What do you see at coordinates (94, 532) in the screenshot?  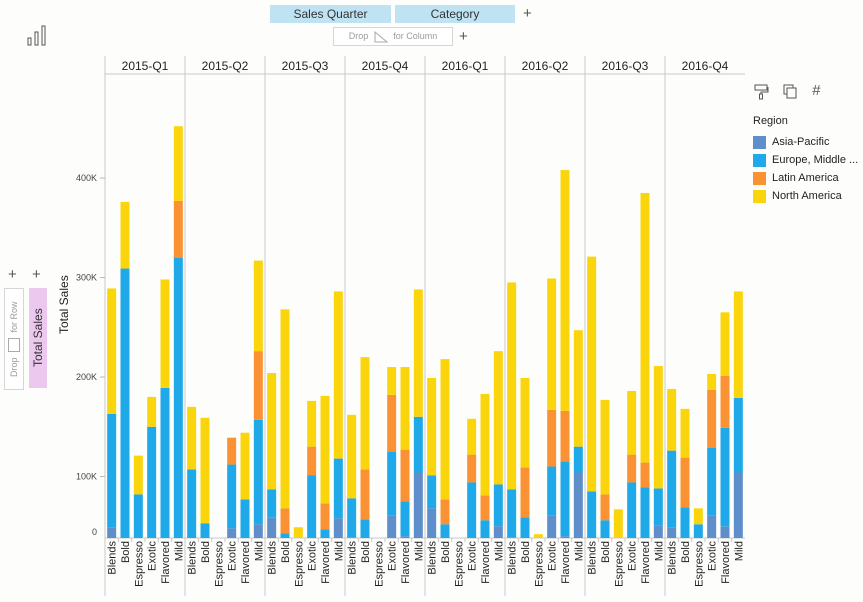 I see `y-tick-label: 0` at bounding box center [94, 532].